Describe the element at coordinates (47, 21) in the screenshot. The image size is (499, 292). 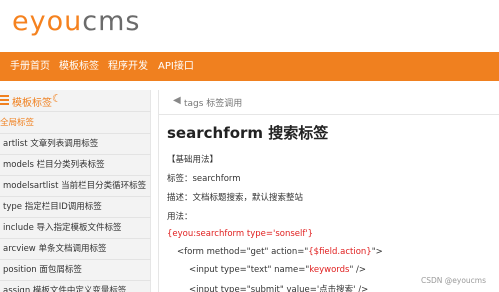
I see `logo-part-eyou: eyou` at that location.